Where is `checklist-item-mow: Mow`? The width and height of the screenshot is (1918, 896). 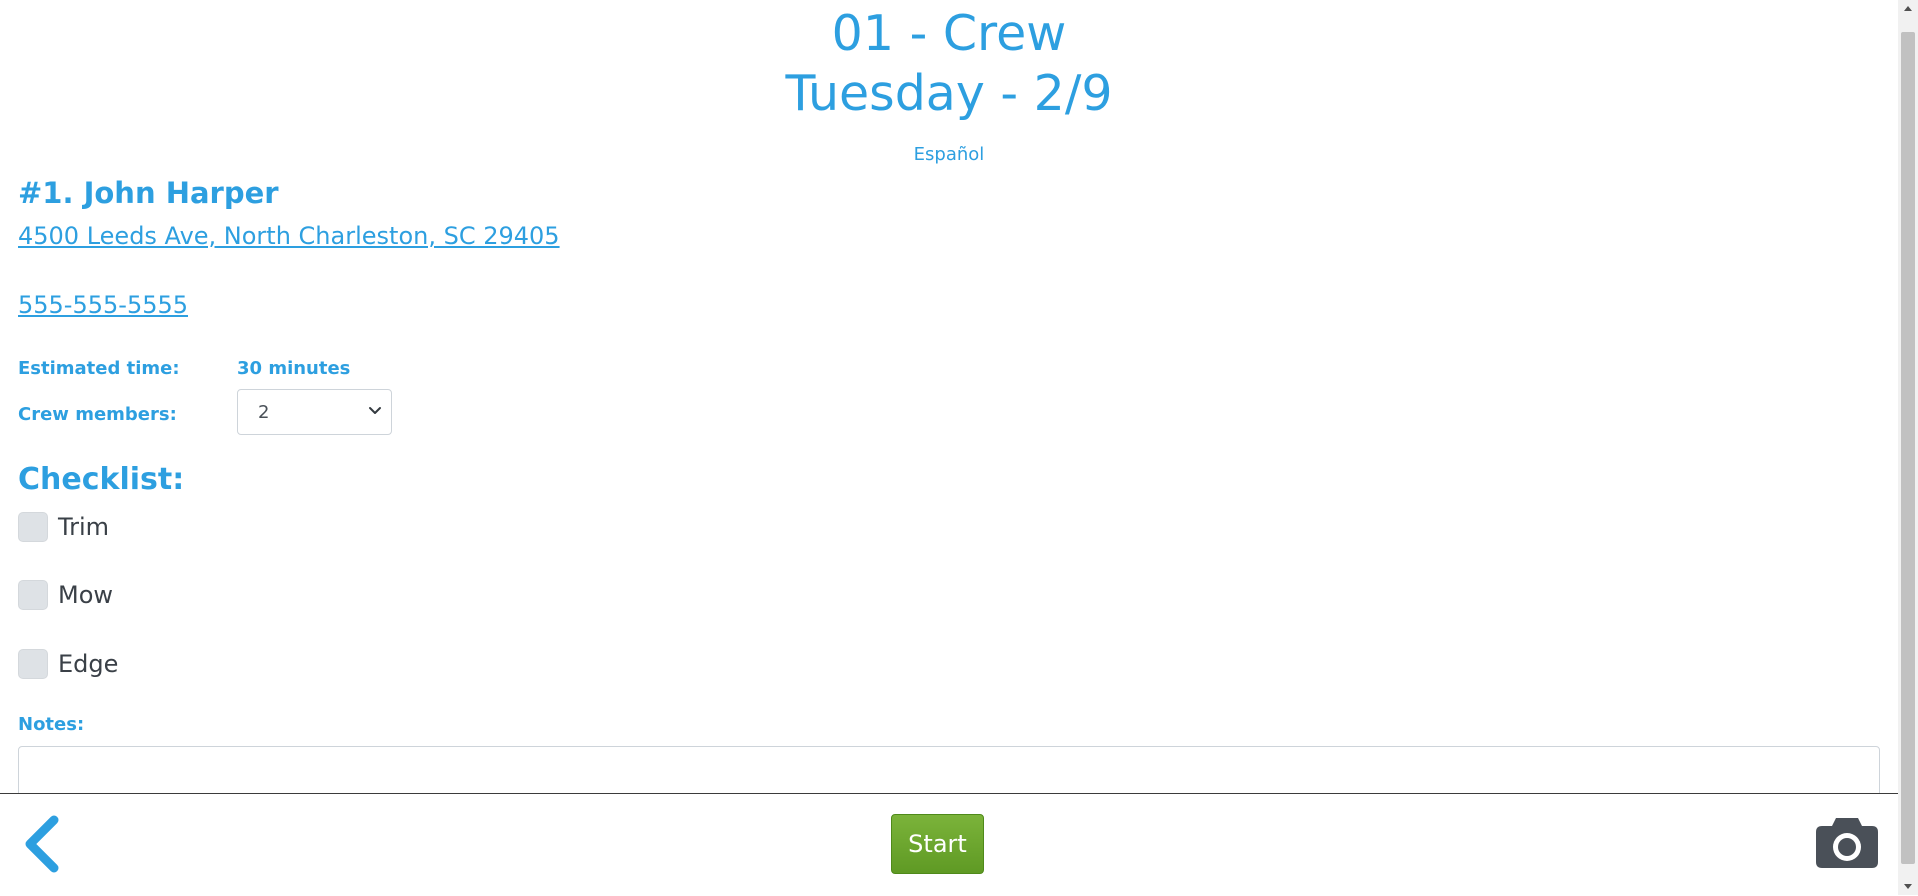
checklist-item-mow: Mow is located at coordinates (65, 595).